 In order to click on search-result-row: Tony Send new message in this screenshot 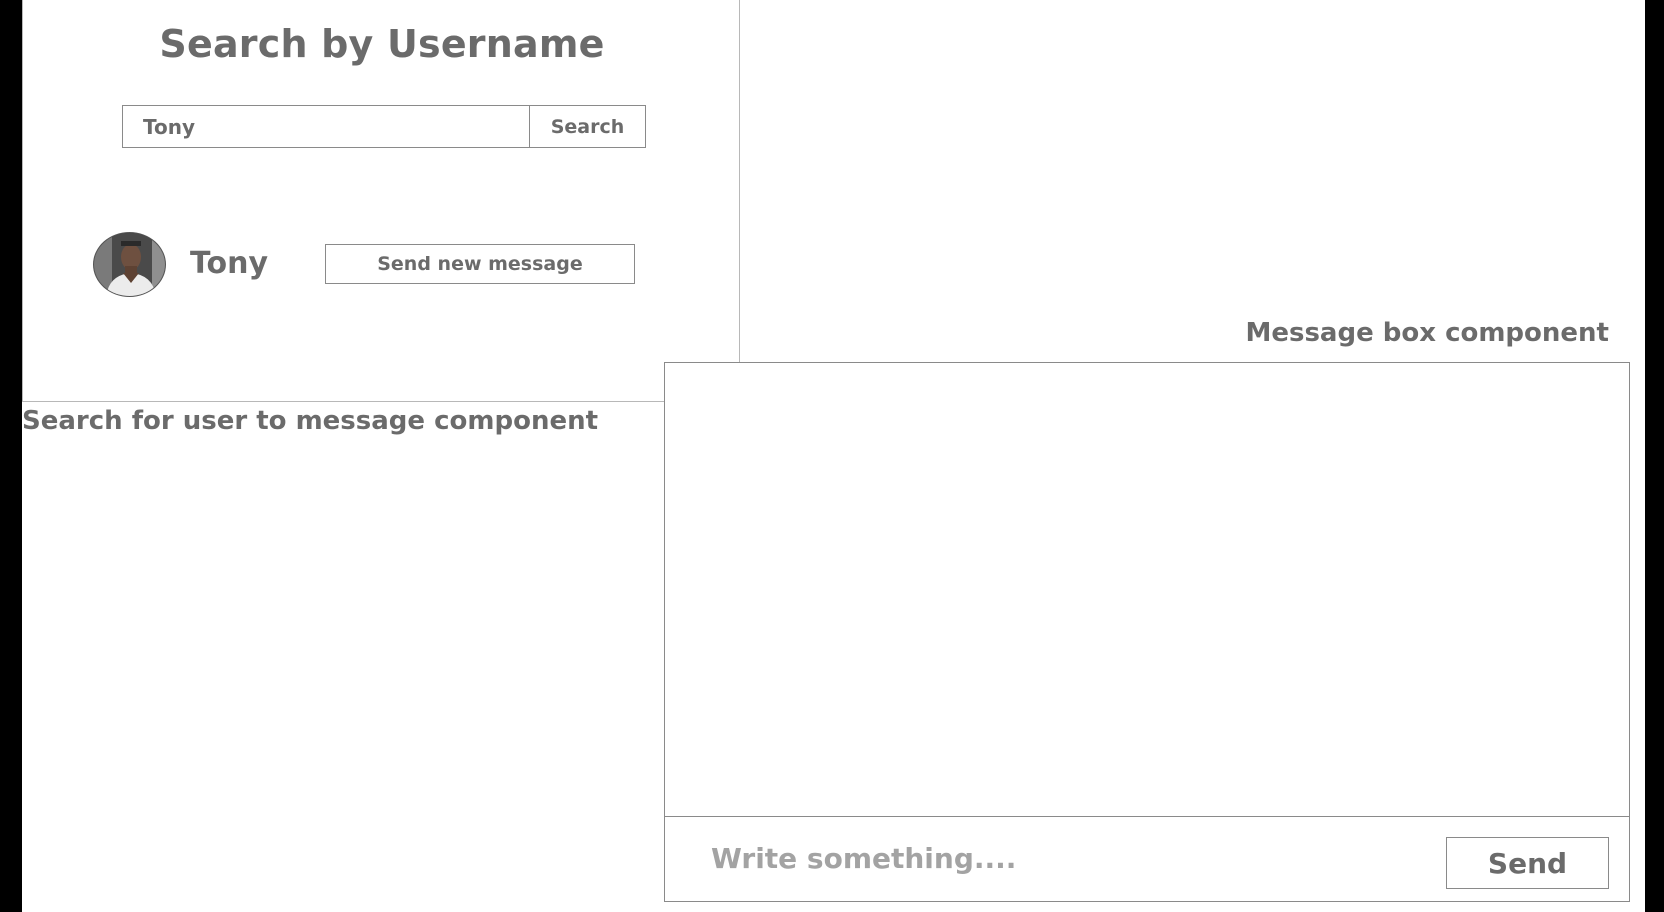, I will do `click(373, 264)`.